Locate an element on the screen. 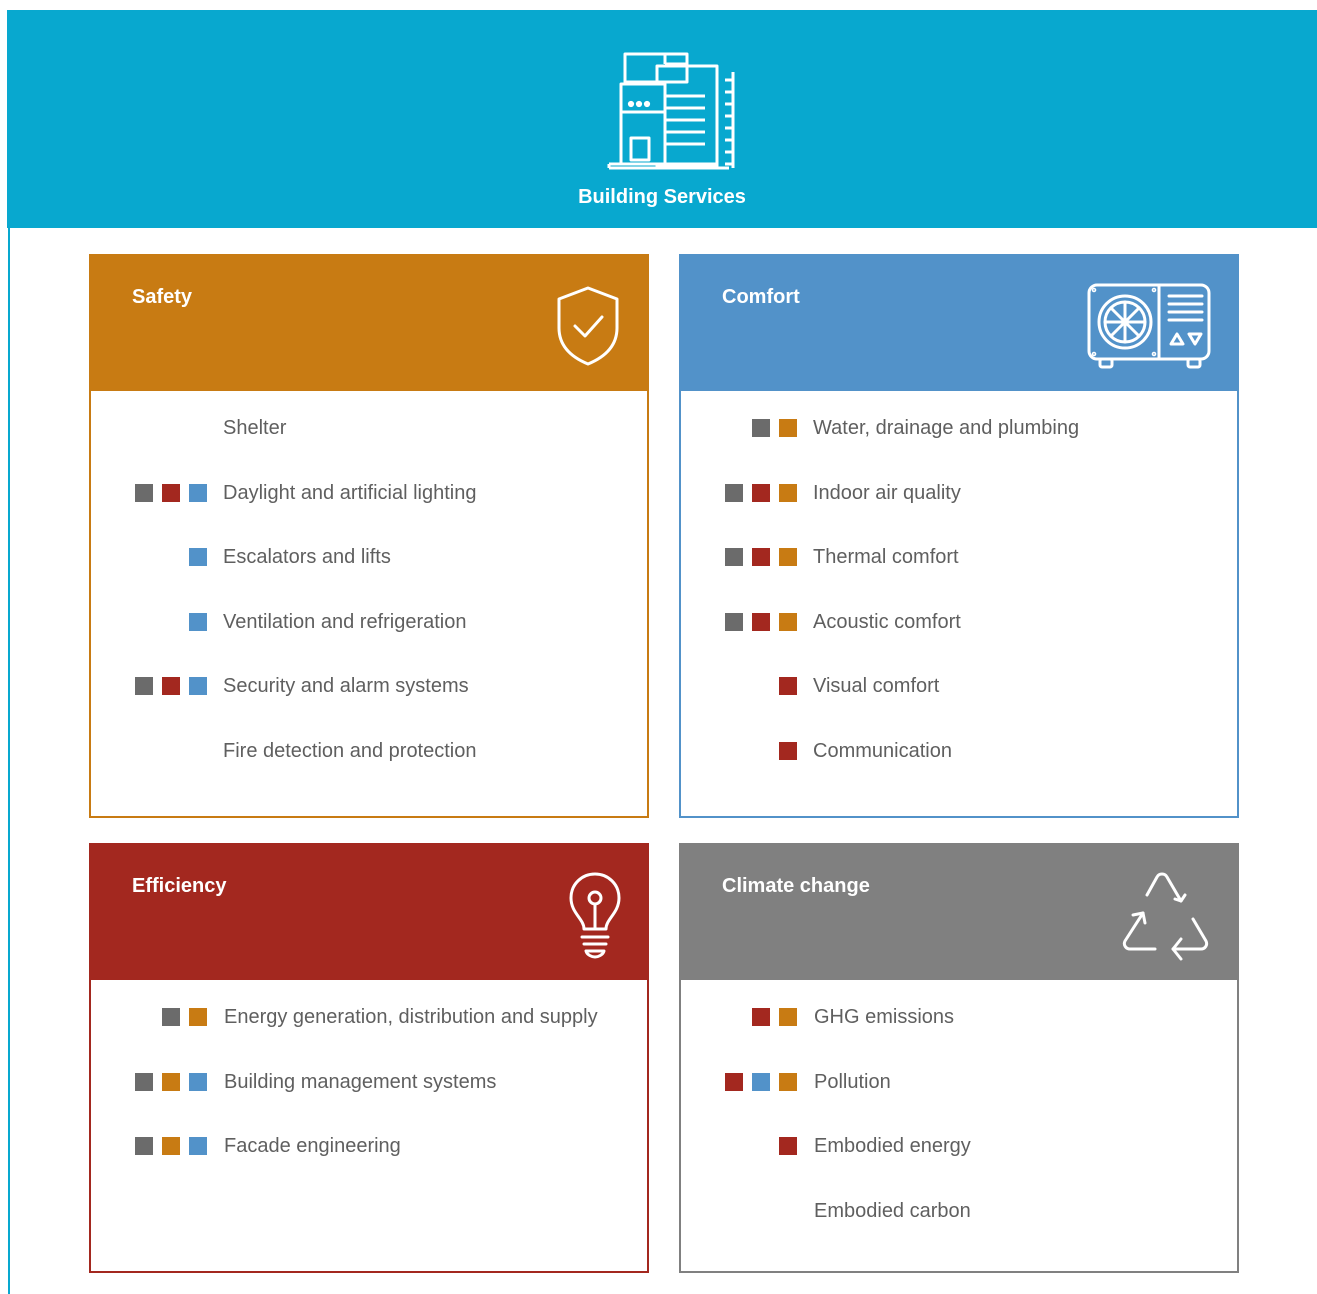  list-item-label: Escalators and lifts is located at coordinates (307, 557).